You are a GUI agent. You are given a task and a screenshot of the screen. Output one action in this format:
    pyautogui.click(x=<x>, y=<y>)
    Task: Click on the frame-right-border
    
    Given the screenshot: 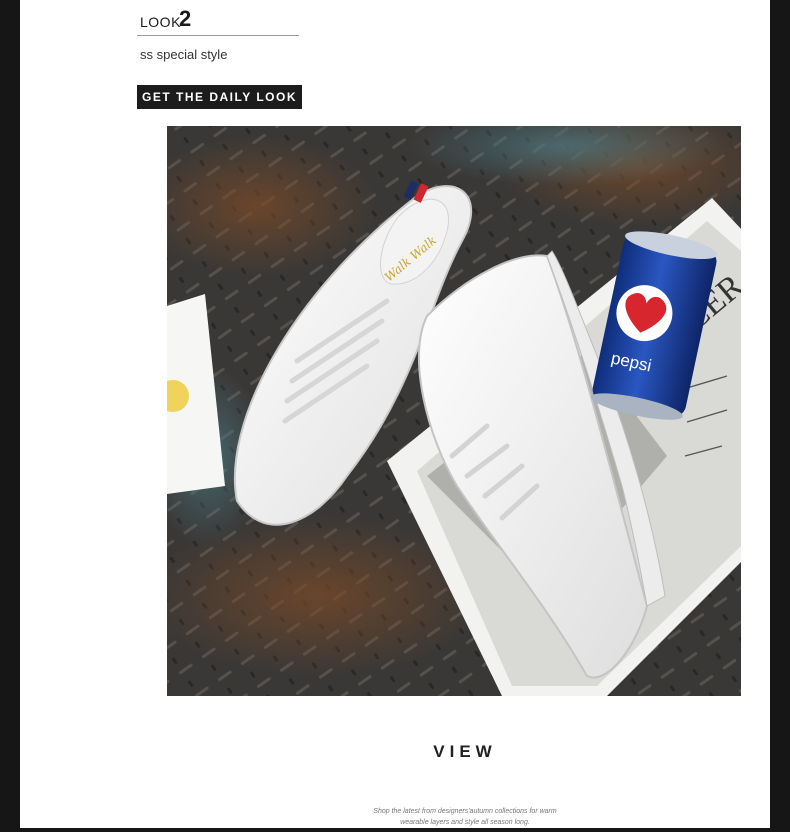 What is the action you would take?
    pyautogui.click(x=780, y=416)
    